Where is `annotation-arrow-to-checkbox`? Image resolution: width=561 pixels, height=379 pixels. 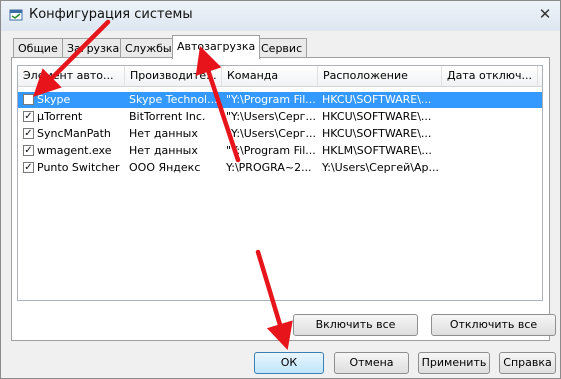 annotation-arrow-to-checkbox is located at coordinates (72, 58).